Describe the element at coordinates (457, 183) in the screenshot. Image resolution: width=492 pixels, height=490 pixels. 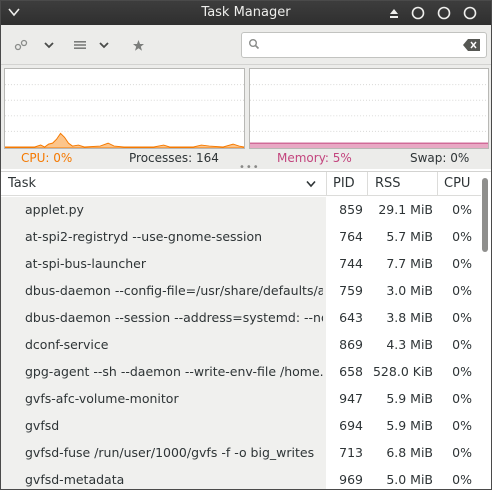
I see `column-header-cpu: CPU` at that location.